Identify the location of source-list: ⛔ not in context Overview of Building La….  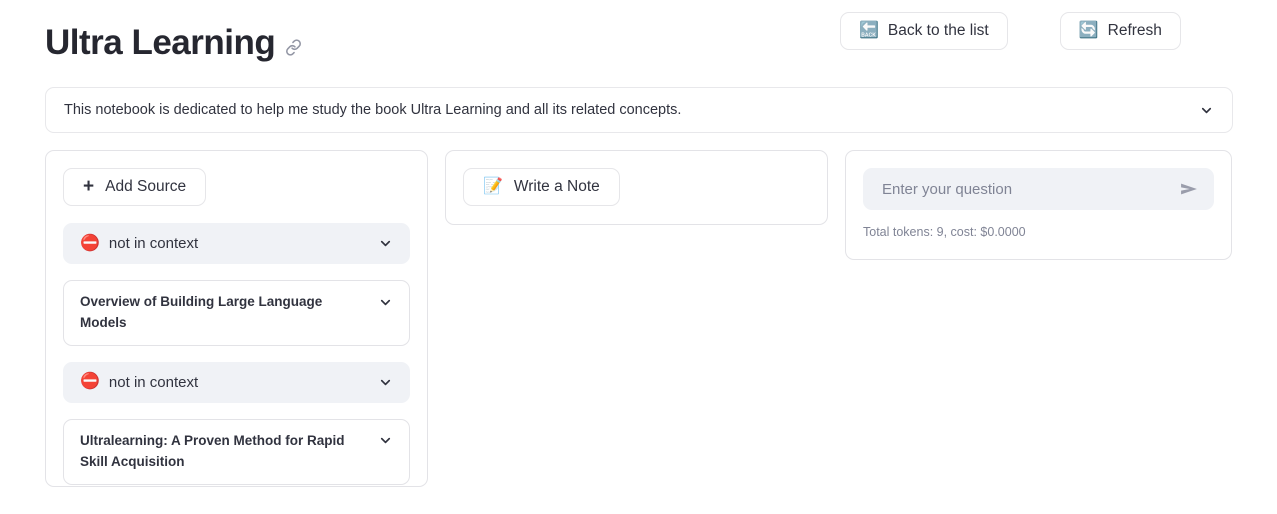
(236, 354).